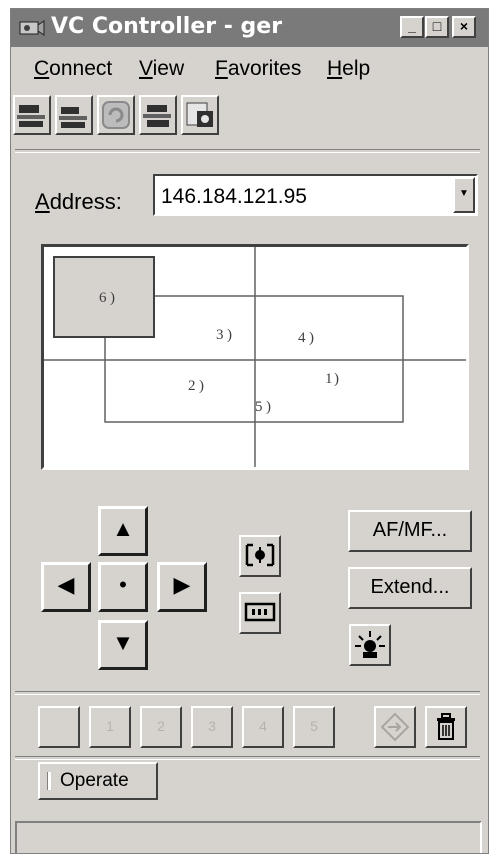 This screenshot has height=854, width=497. I want to click on preset-slot-2-label: 2, so click(161, 726).